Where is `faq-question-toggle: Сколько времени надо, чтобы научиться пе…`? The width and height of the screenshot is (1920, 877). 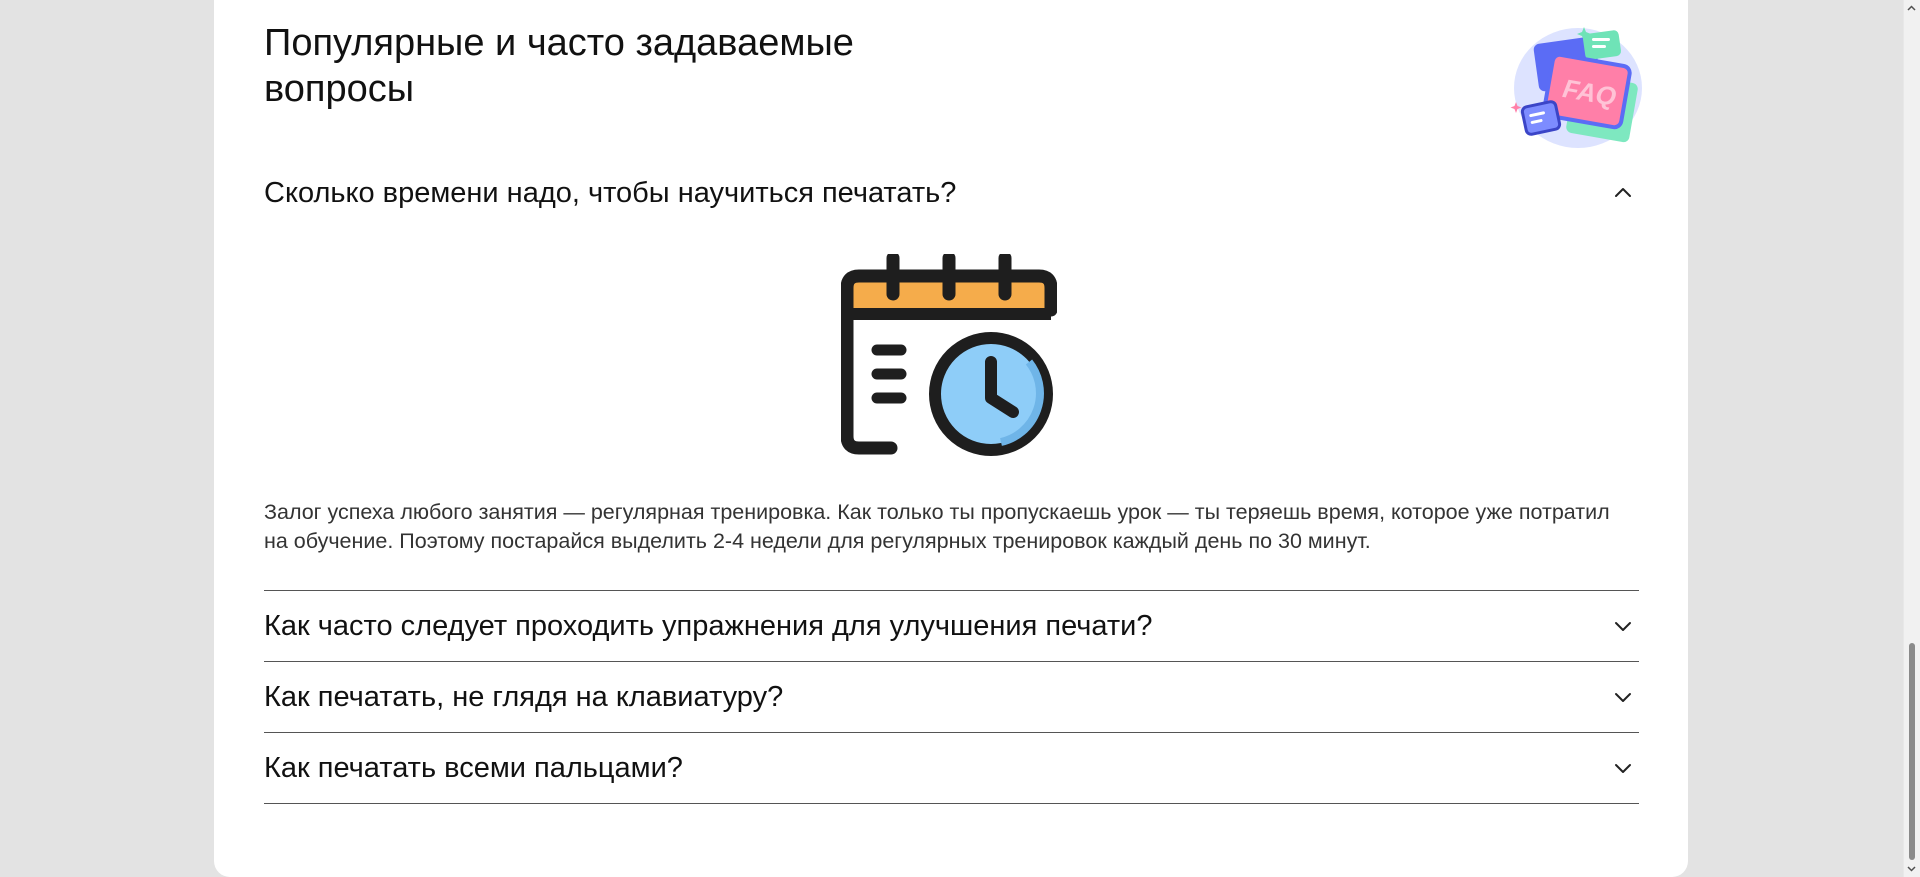
faq-question-toggle: Сколько времени надо, чтобы научиться пе… is located at coordinates (951, 193).